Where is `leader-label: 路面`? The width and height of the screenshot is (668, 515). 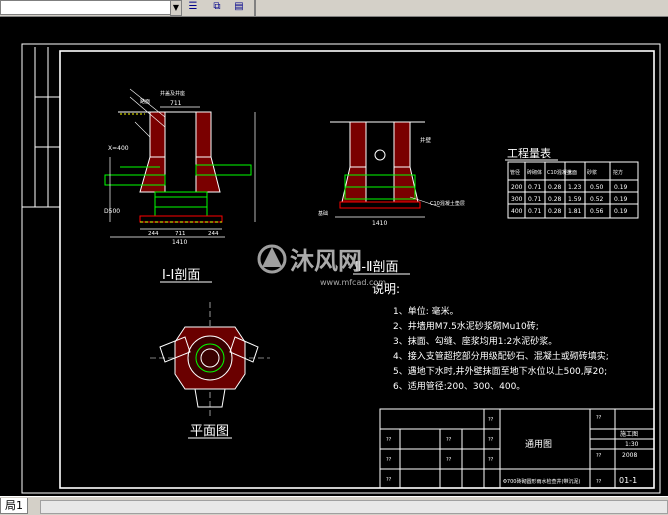 leader-label: 路面 is located at coordinates (145, 101).